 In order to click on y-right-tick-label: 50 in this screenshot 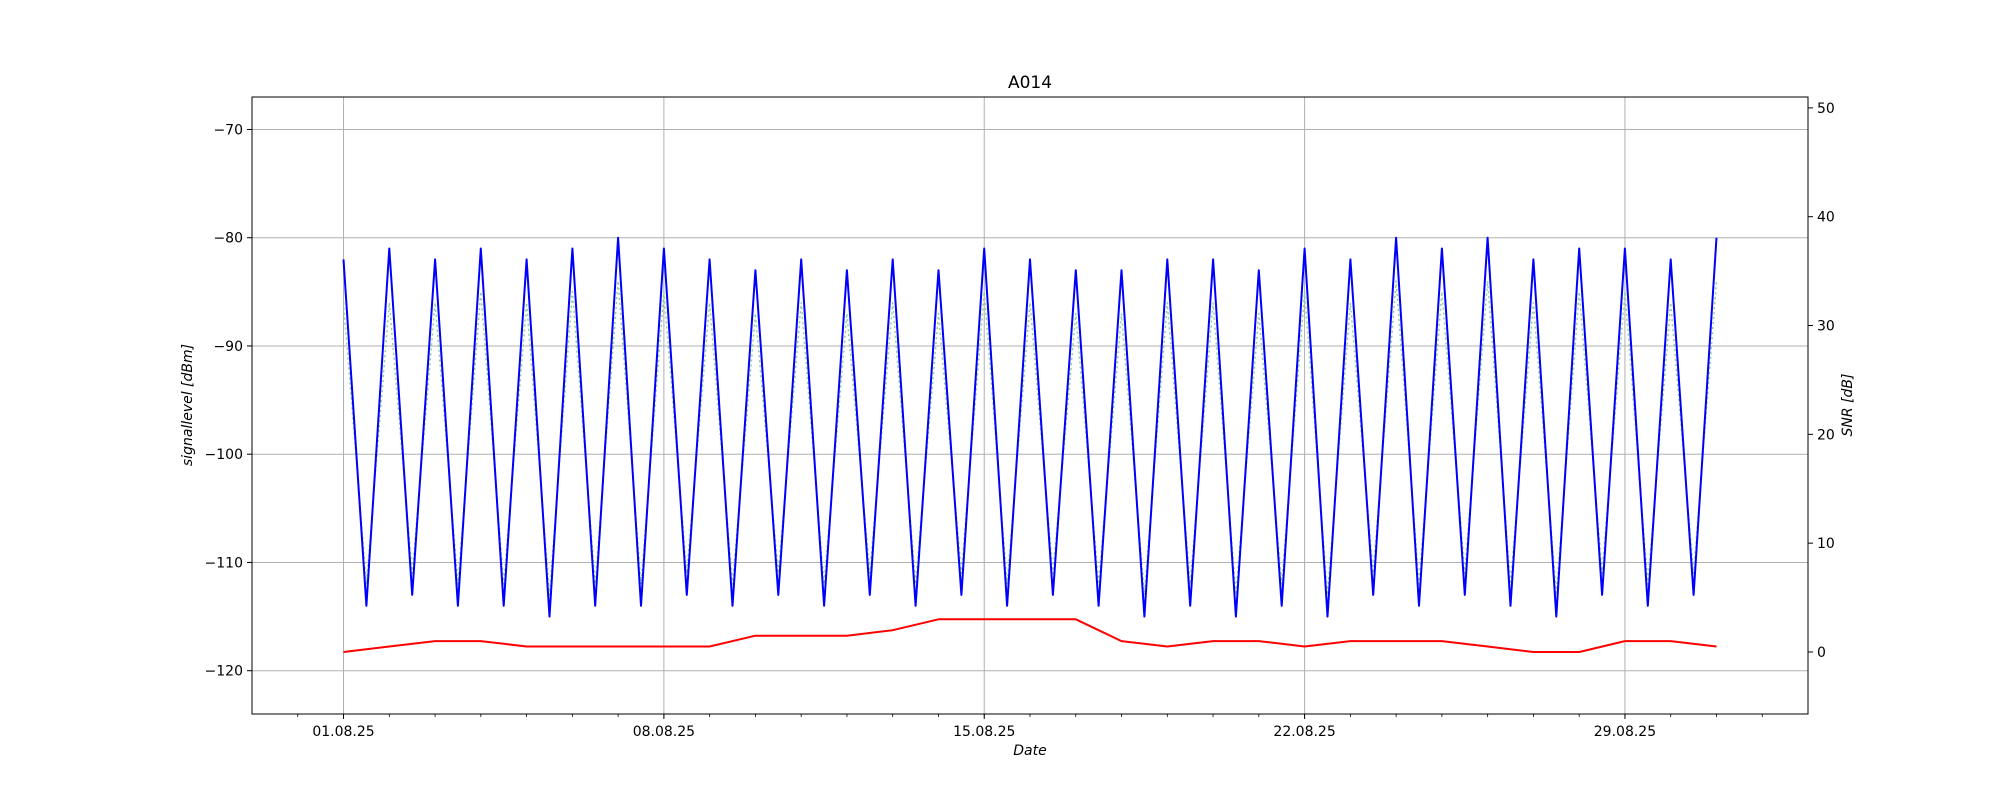, I will do `click(1826, 109)`.